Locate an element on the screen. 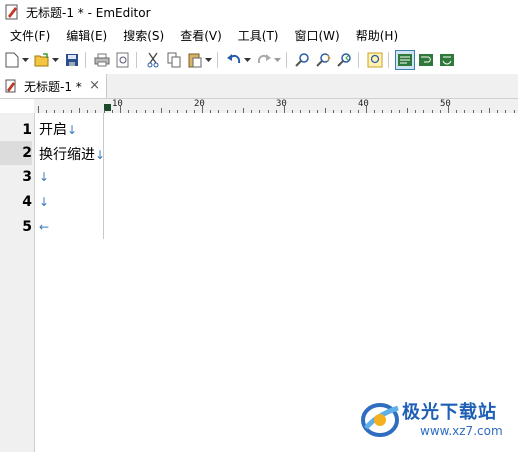 The height and width of the screenshot is (452, 518). print-icon is located at coordinates (102, 60).